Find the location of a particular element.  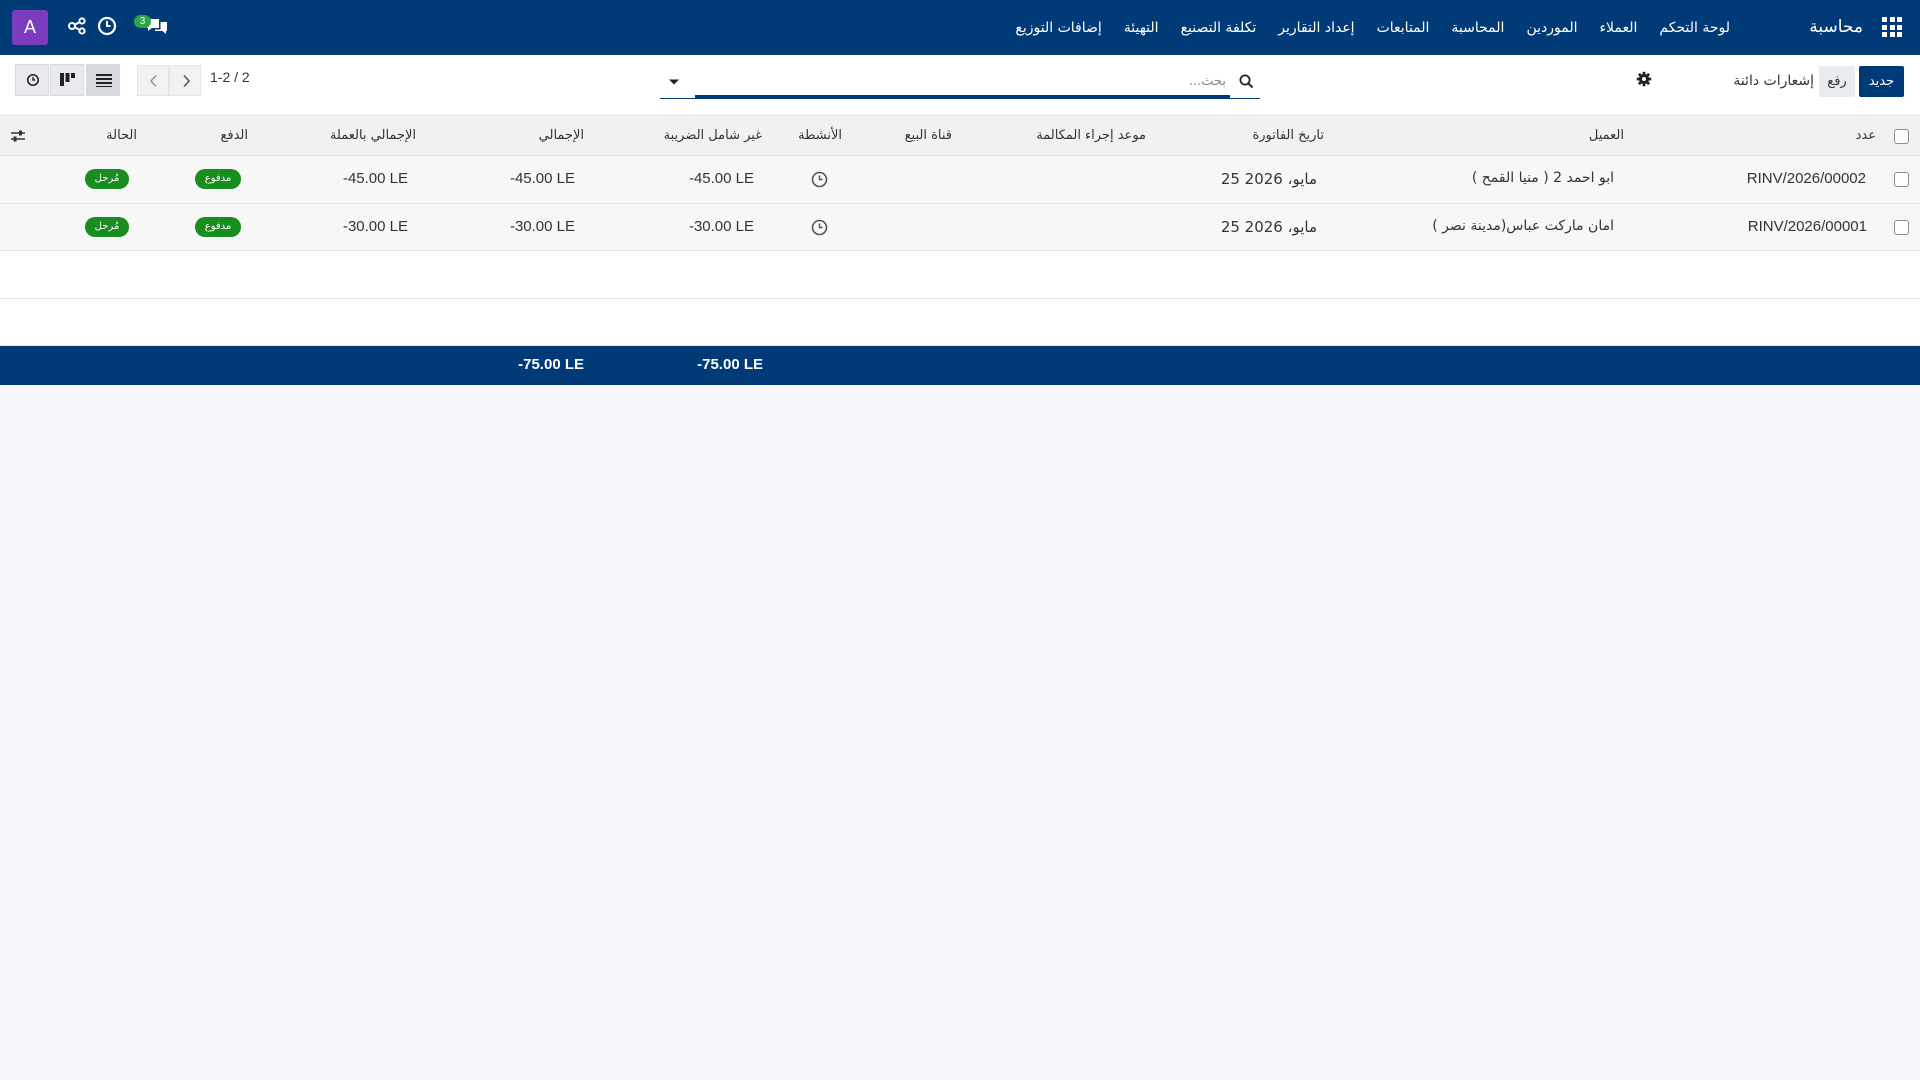

search-input is located at coordinates (962, 81).